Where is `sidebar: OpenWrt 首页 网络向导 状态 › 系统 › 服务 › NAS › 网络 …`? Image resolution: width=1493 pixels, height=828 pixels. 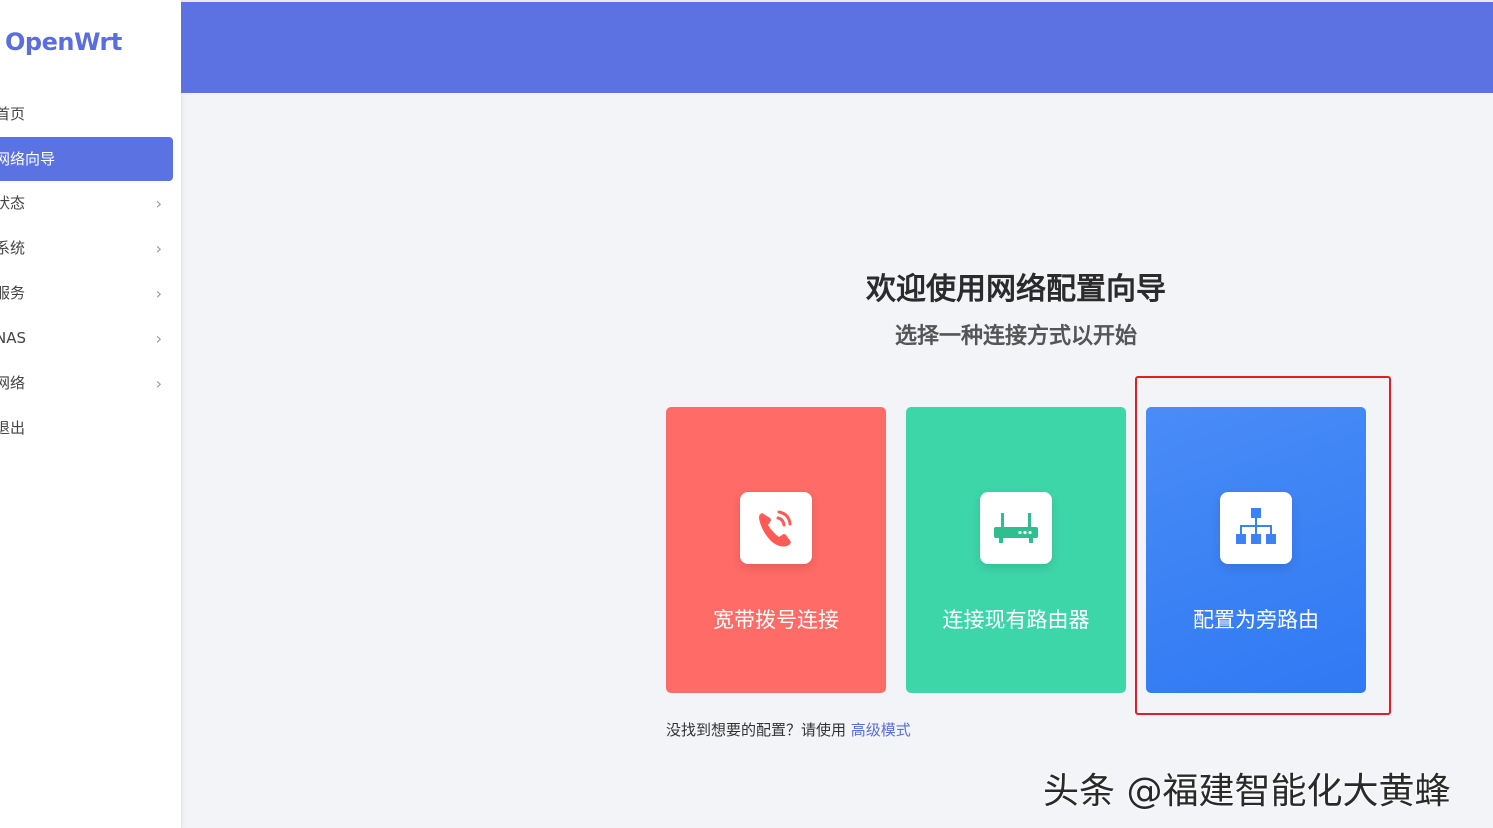 sidebar: OpenWrt 首页 网络向导 状态 › 系统 › 服务 › NAS › 网络 … is located at coordinates (91, 414).